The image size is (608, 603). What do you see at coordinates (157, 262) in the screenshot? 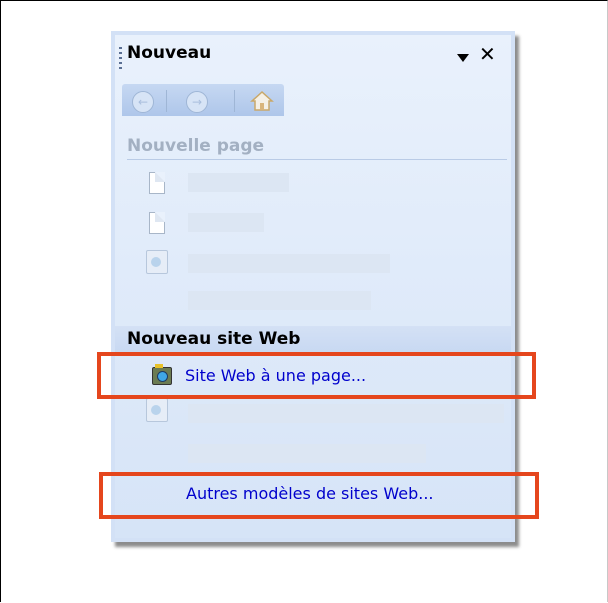
I see `template-page-icon` at bounding box center [157, 262].